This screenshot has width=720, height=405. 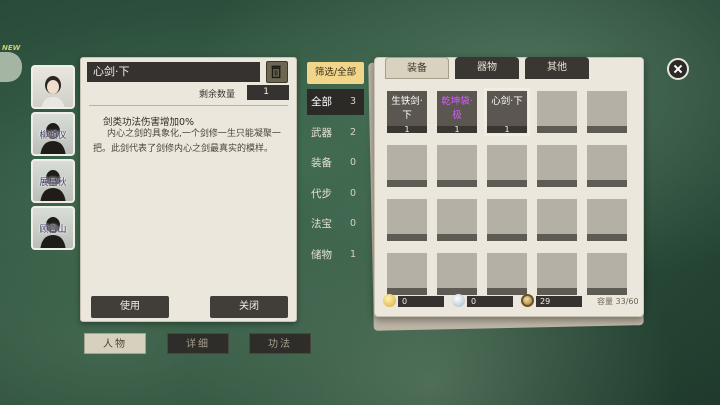 I want to click on character-card-3: 顾青山, so click(x=53, y=228).